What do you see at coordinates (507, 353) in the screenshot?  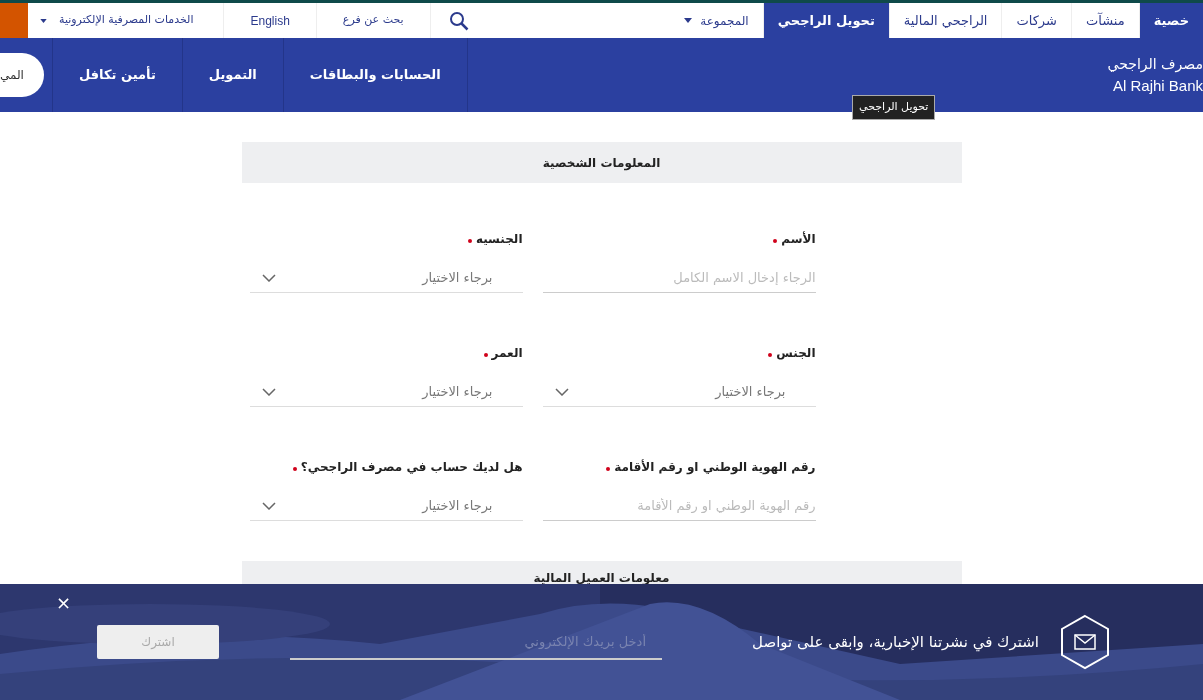 I see `field-label: العمر` at bounding box center [507, 353].